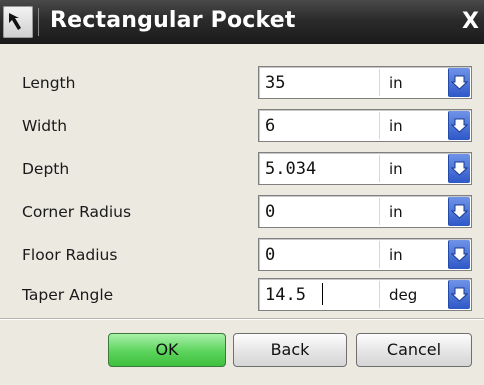 The width and height of the screenshot is (484, 385). What do you see at coordinates (414, 350) in the screenshot?
I see `cancel-button: Cancel` at bounding box center [414, 350].